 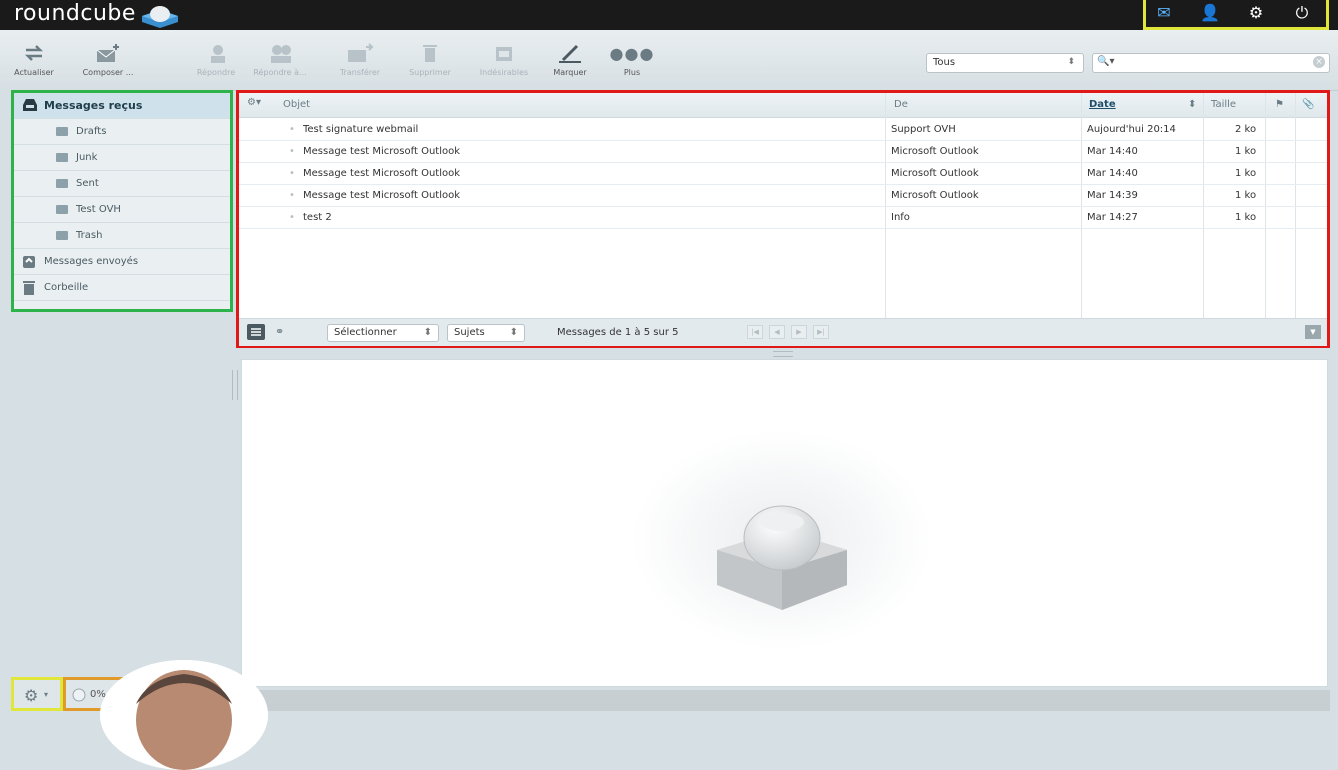 What do you see at coordinates (1106, 61) in the screenshot?
I see `search-icon: 🔍▾` at bounding box center [1106, 61].